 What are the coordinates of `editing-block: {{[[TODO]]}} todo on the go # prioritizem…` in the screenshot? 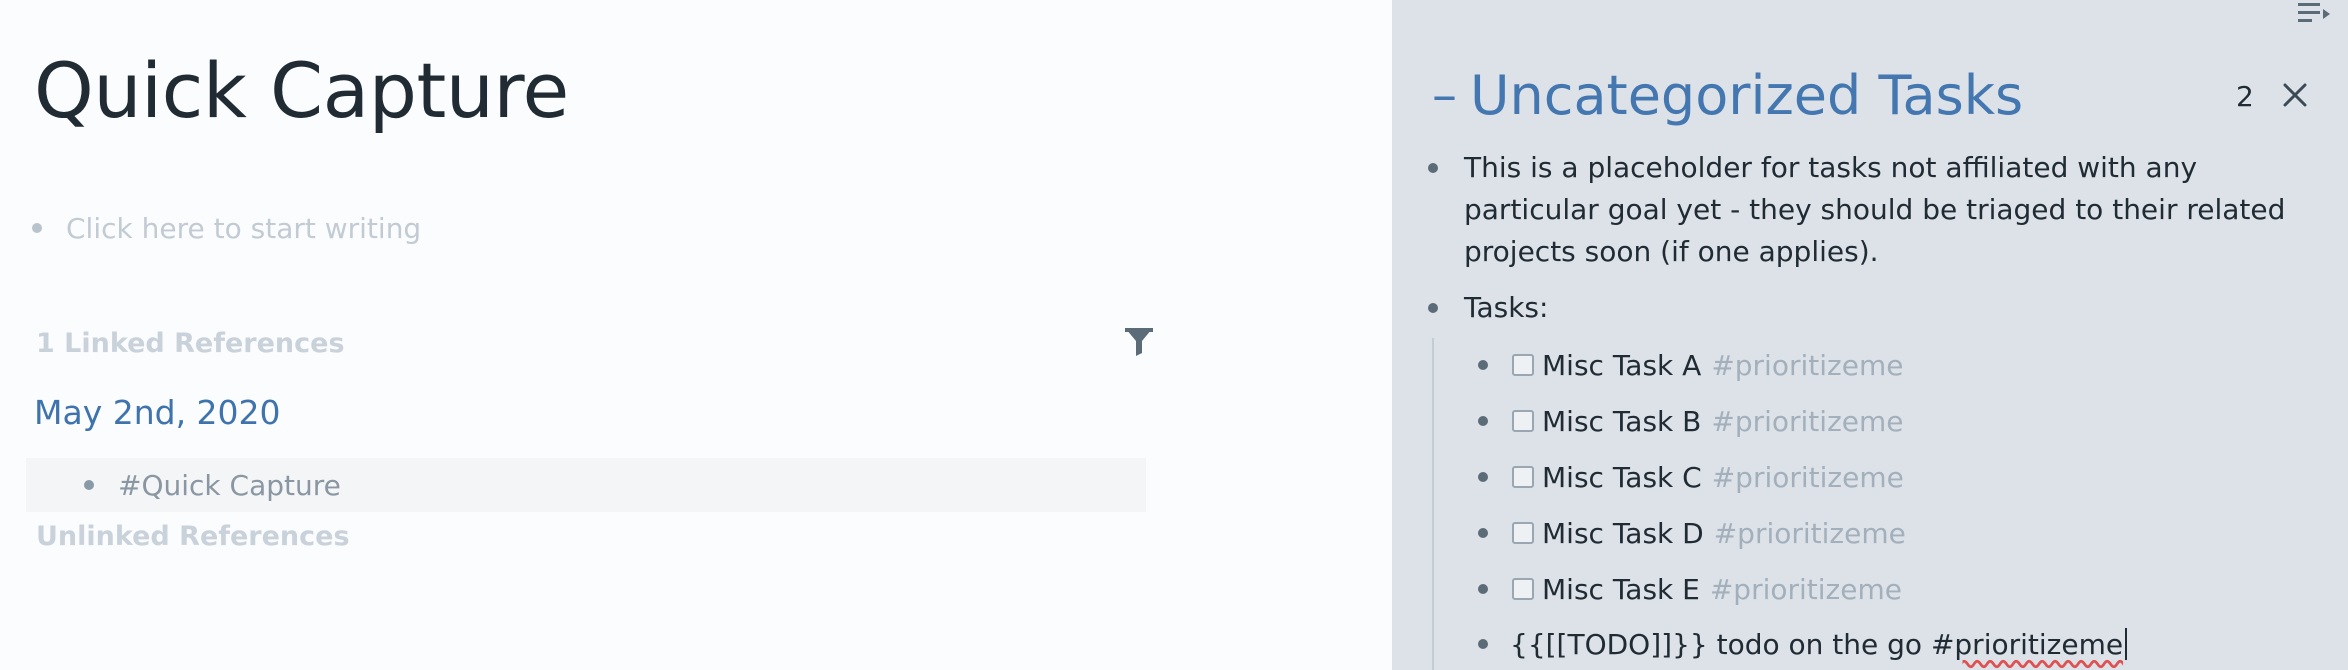 It's located at (1803, 644).